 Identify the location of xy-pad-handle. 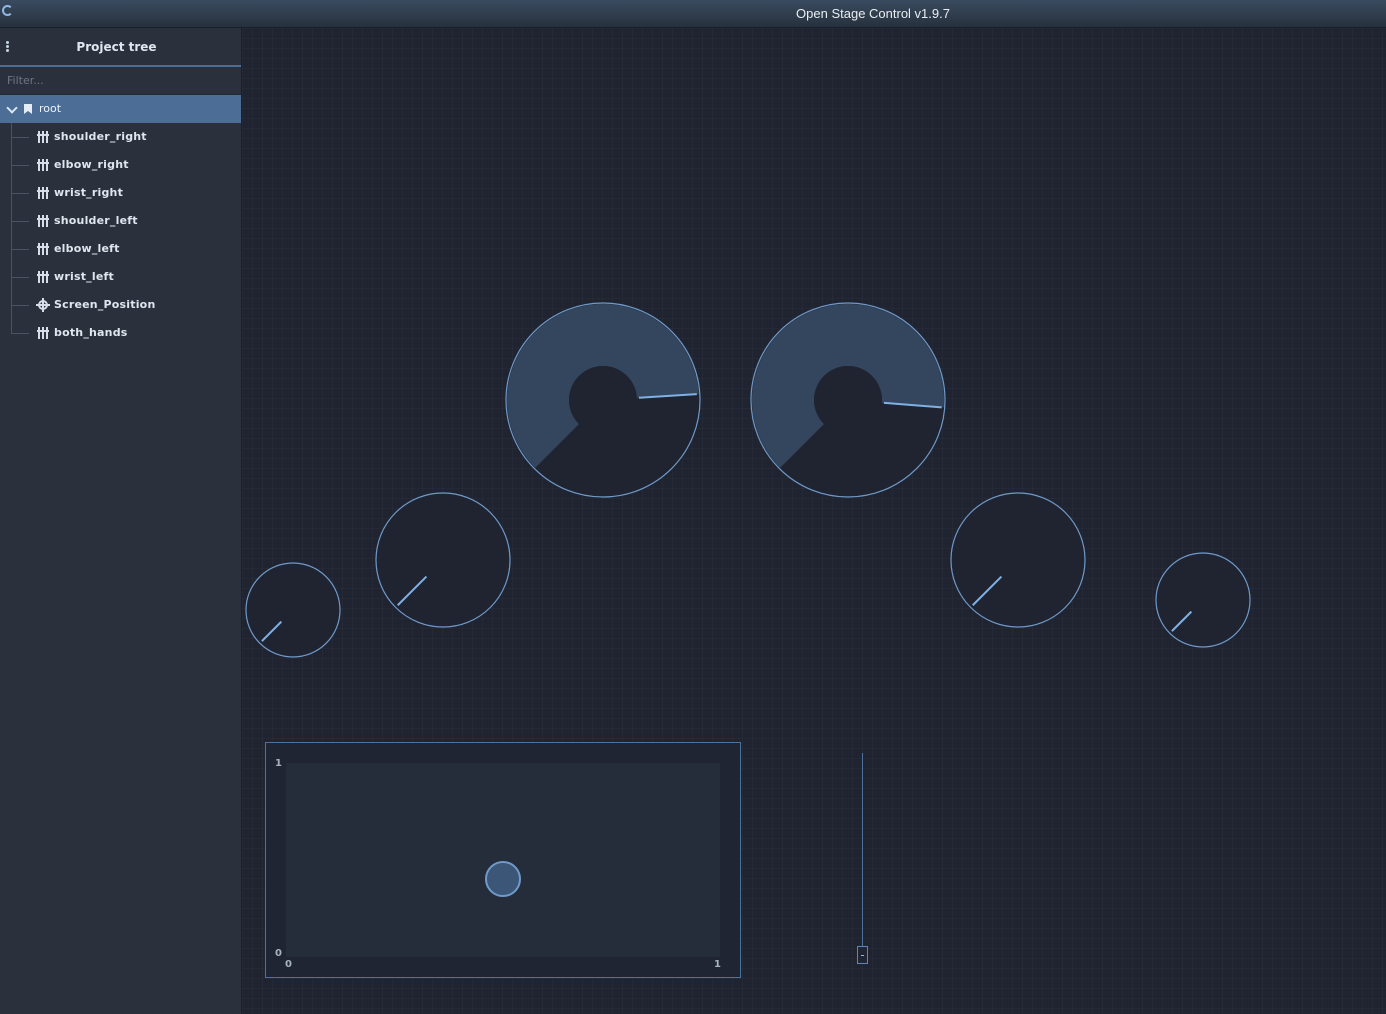
(503, 878).